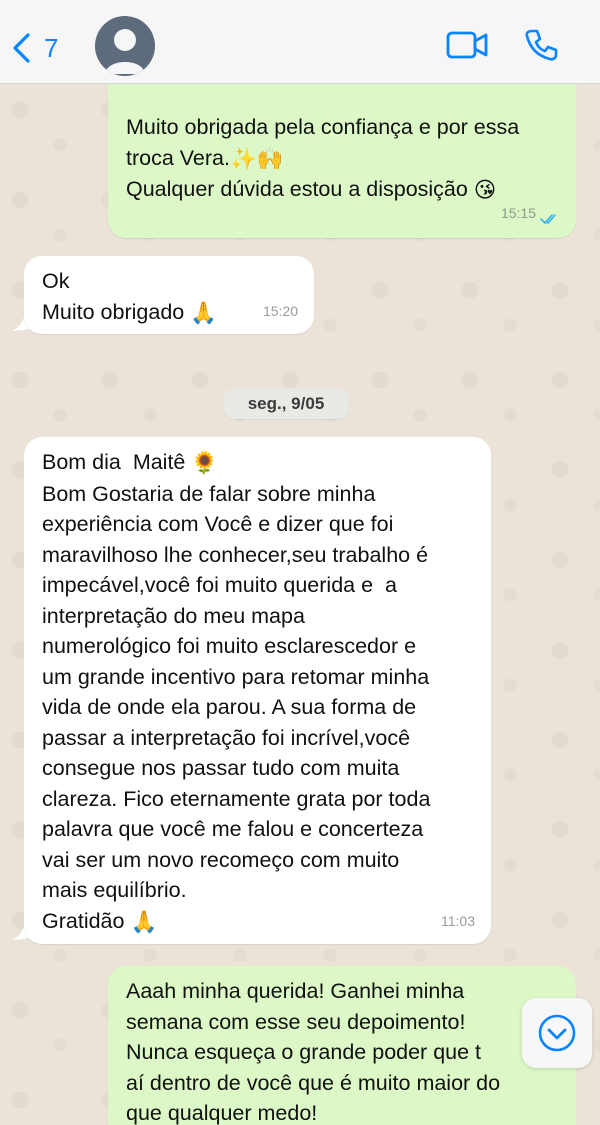 Image resolution: width=600 pixels, height=1125 pixels. I want to click on chevron-left-icon, so click(21, 48).